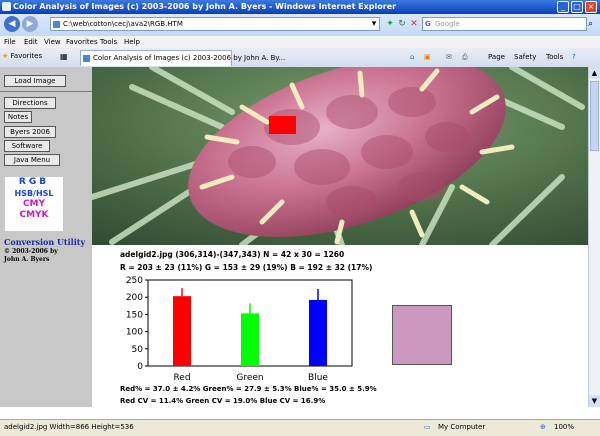  What do you see at coordinates (46, 91) in the screenshot?
I see `sidebar-divider` at bounding box center [46, 91].